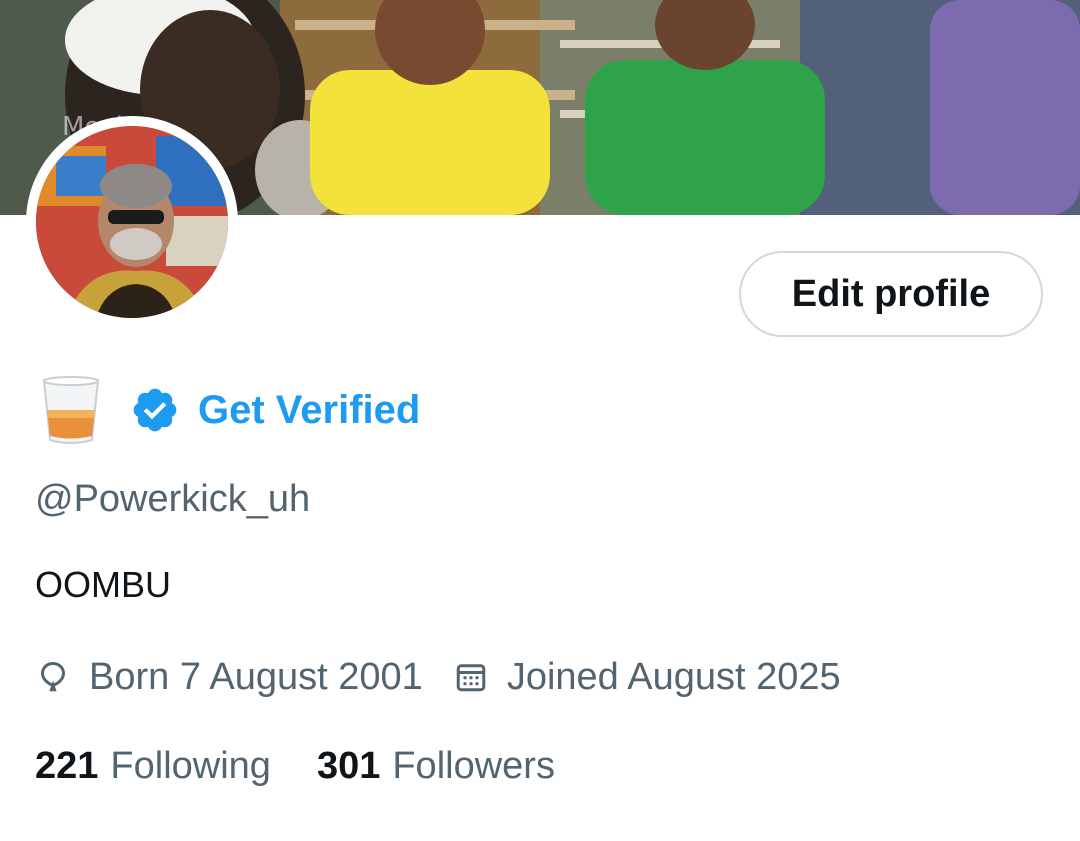 This screenshot has height=841, width=1080. What do you see at coordinates (67, 765) in the screenshot?
I see `following-count: 221` at bounding box center [67, 765].